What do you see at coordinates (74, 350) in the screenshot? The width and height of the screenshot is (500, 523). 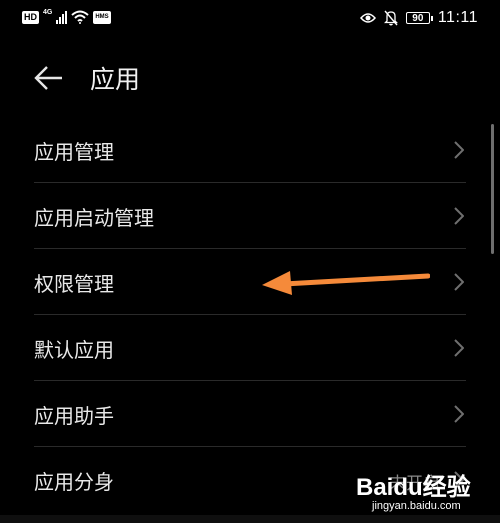 I see `menu-item-label: 默认应用` at bounding box center [74, 350].